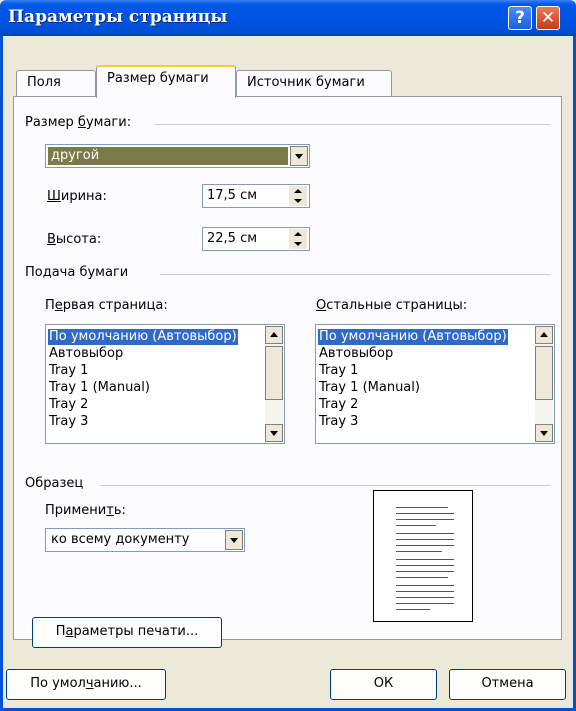 This screenshot has height=711, width=576. What do you see at coordinates (168, 156) in the screenshot?
I see `paper-size-value: другой` at bounding box center [168, 156].